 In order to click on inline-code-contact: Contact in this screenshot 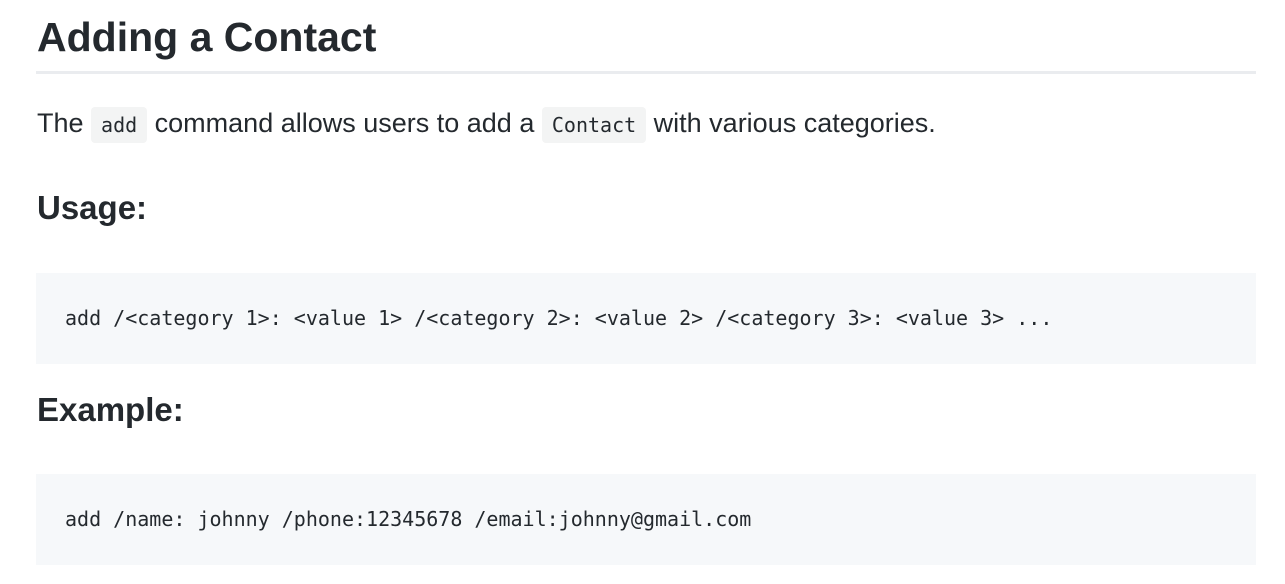, I will do `click(594, 125)`.